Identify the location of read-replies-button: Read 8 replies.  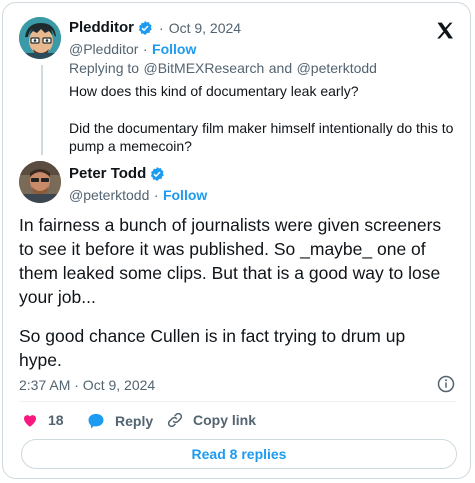
(239, 454).